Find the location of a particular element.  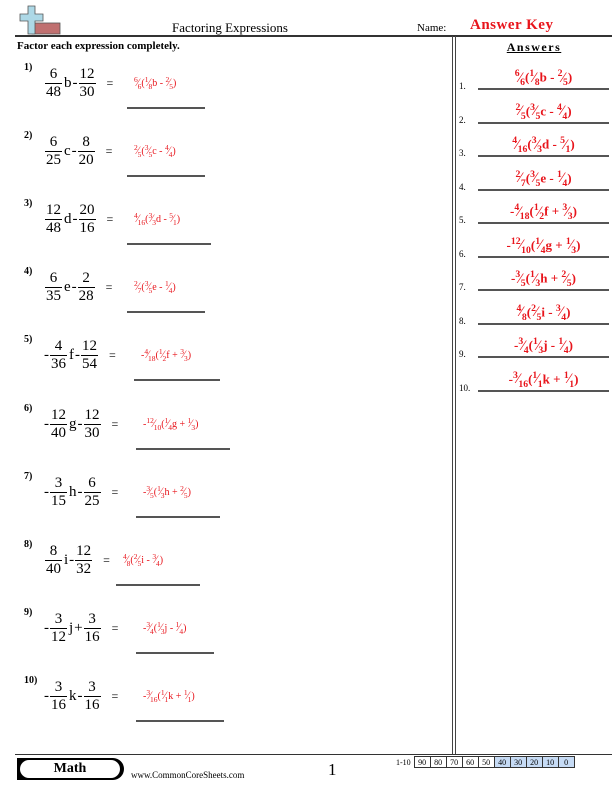

answer-number: 2. is located at coordinates (462, 119).